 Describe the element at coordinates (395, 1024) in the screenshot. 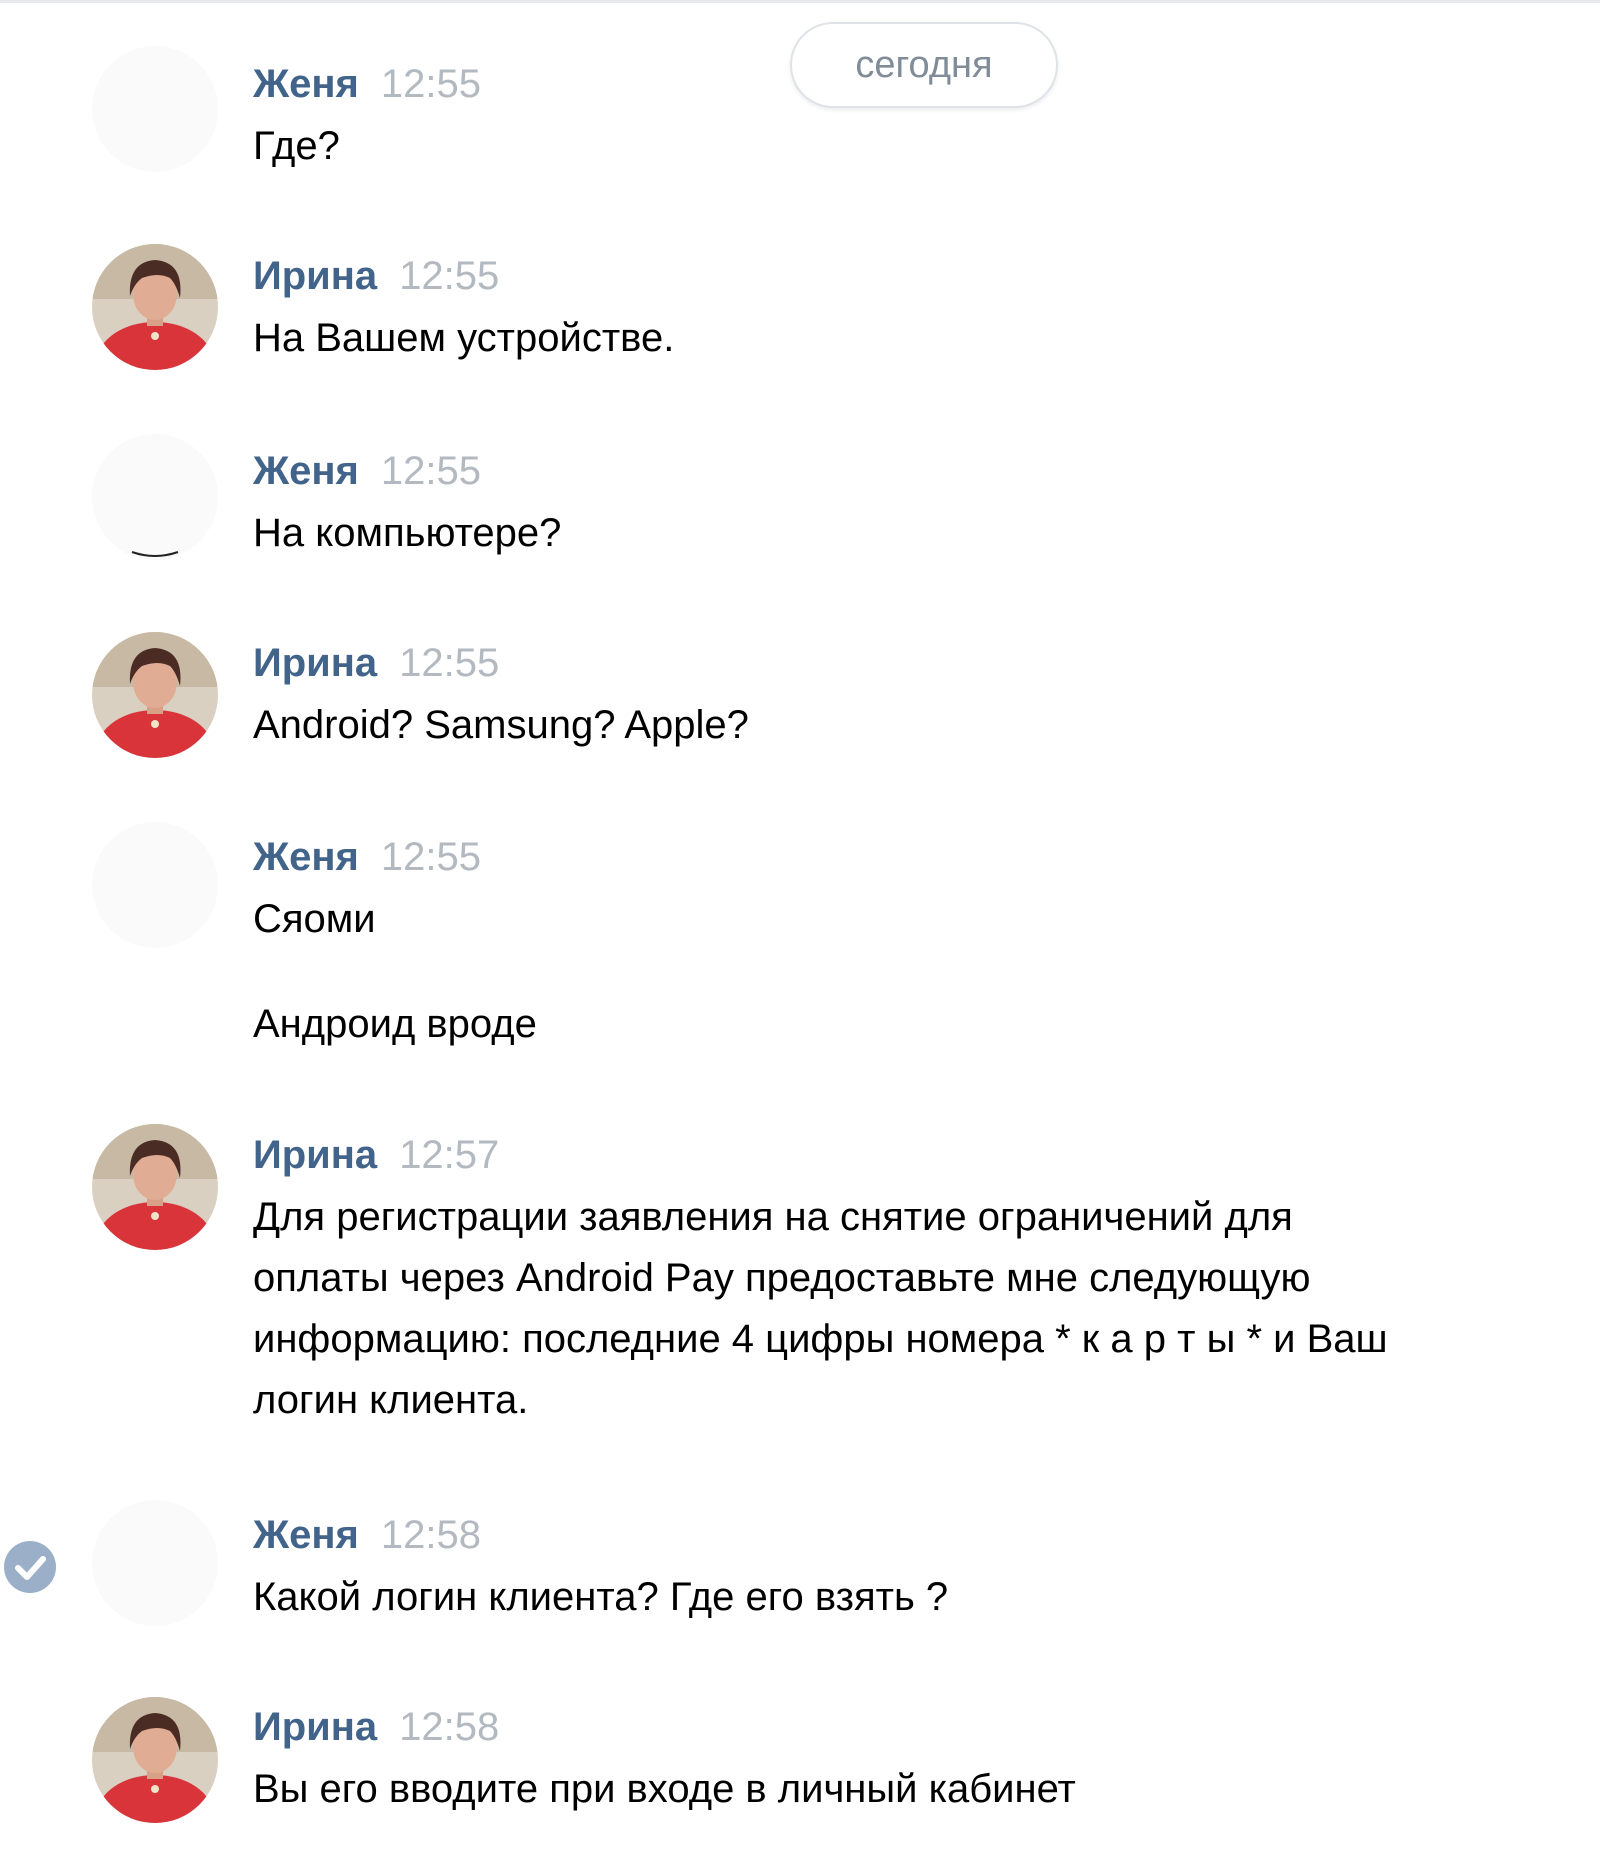

I see `message-text: Андроид вроде` at that location.